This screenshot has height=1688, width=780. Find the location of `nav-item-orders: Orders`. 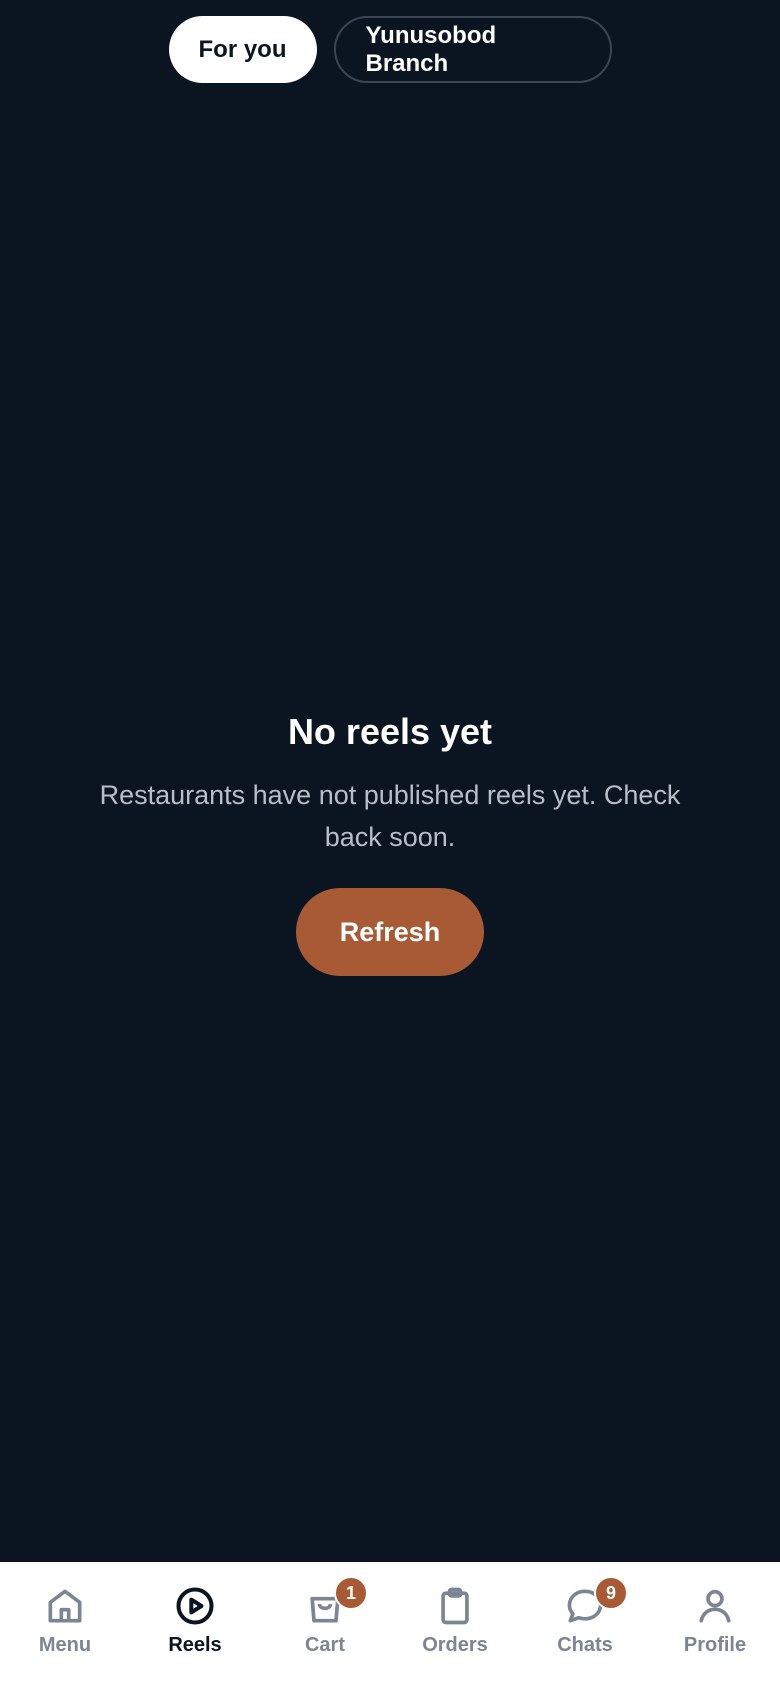

nav-item-orders: Orders is located at coordinates (455, 1620).